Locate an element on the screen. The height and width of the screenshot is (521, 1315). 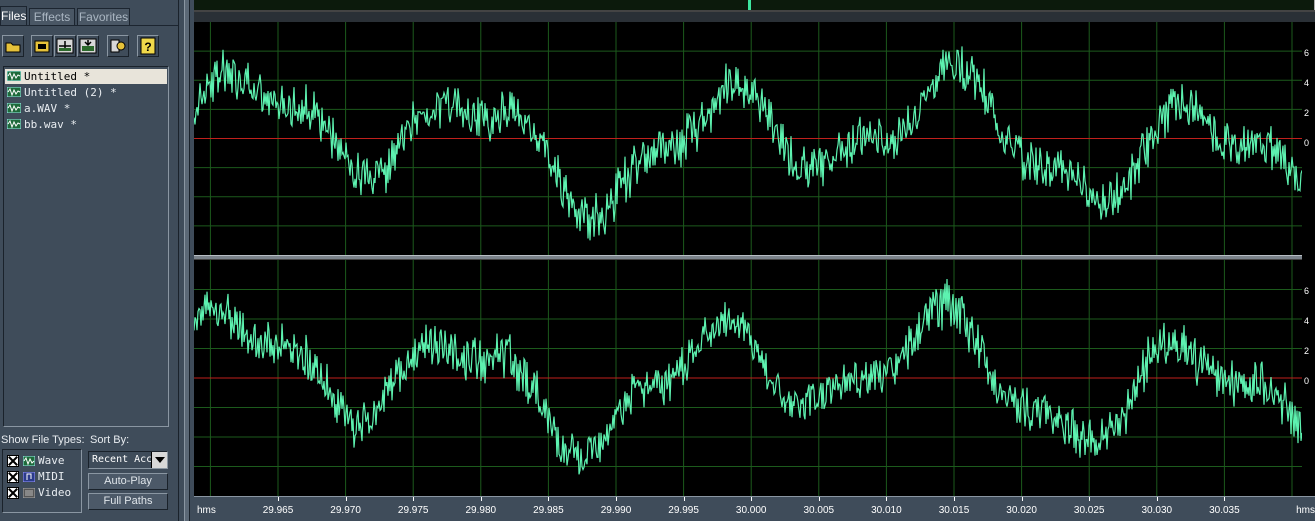
sort-by-select: Recent Acc is located at coordinates (128, 460).